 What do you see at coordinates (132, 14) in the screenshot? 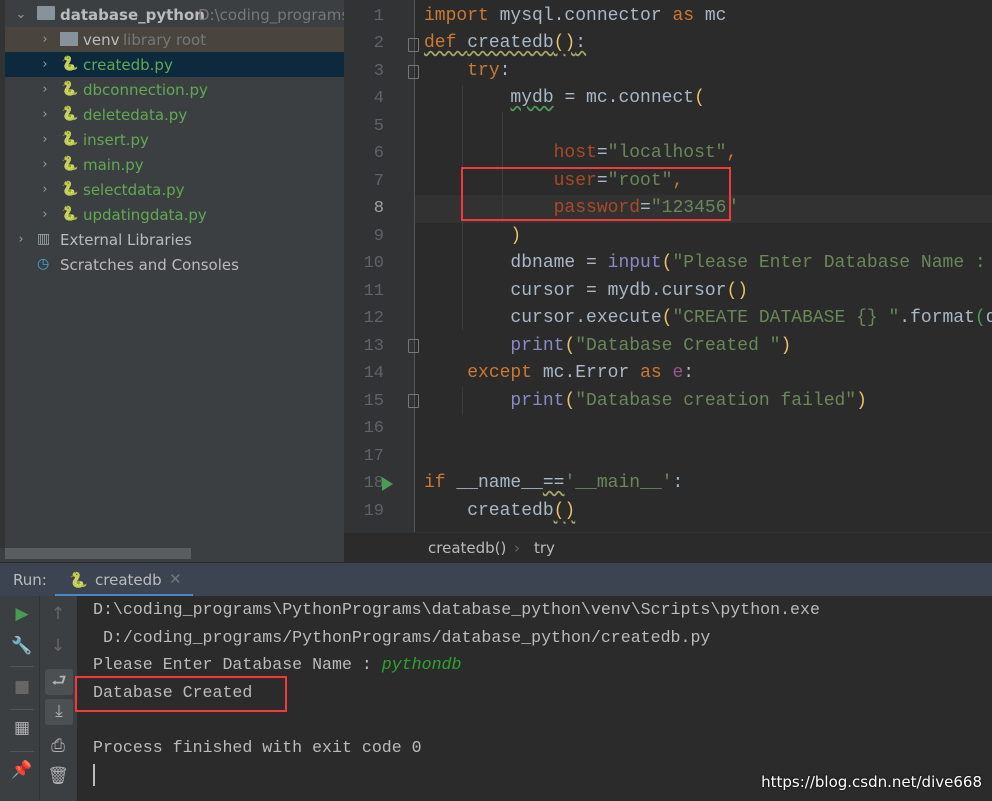
I see `root-name: database_python` at bounding box center [132, 14].